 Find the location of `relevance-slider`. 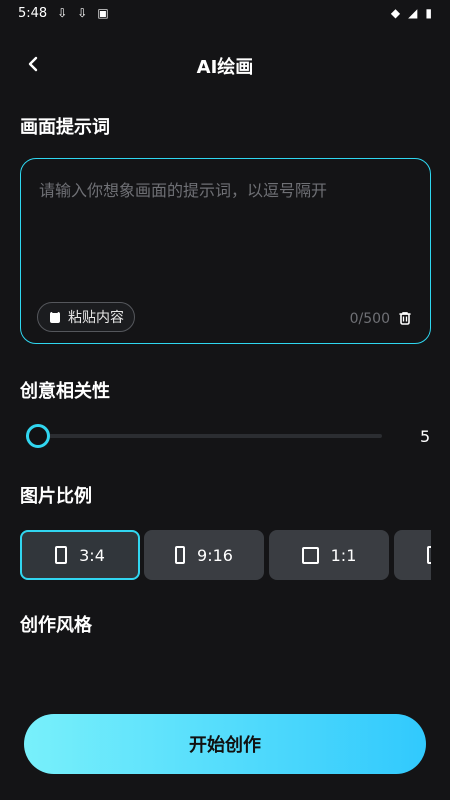

relevance-slider is located at coordinates (204, 436).